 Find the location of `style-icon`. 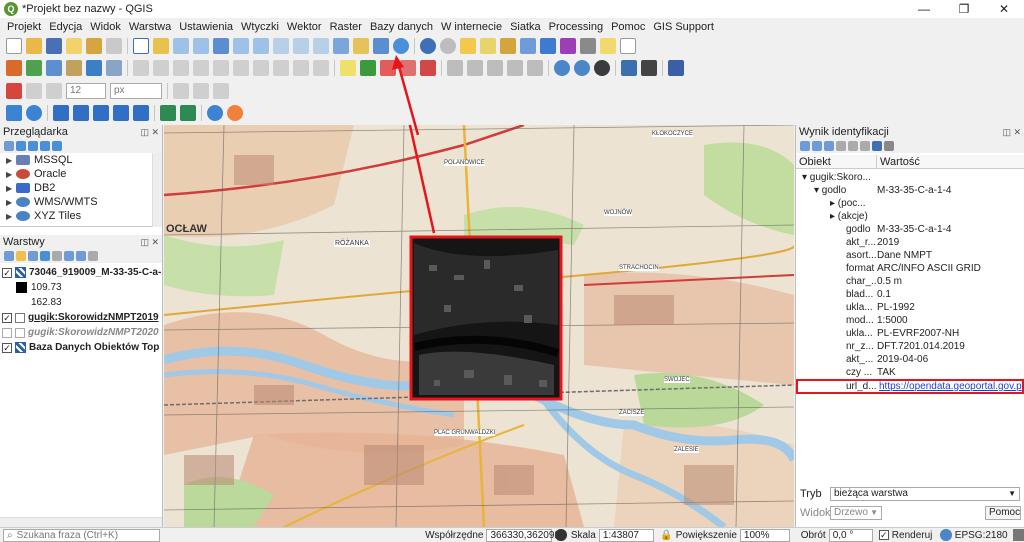

style-icon is located at coordinates (9, 256).